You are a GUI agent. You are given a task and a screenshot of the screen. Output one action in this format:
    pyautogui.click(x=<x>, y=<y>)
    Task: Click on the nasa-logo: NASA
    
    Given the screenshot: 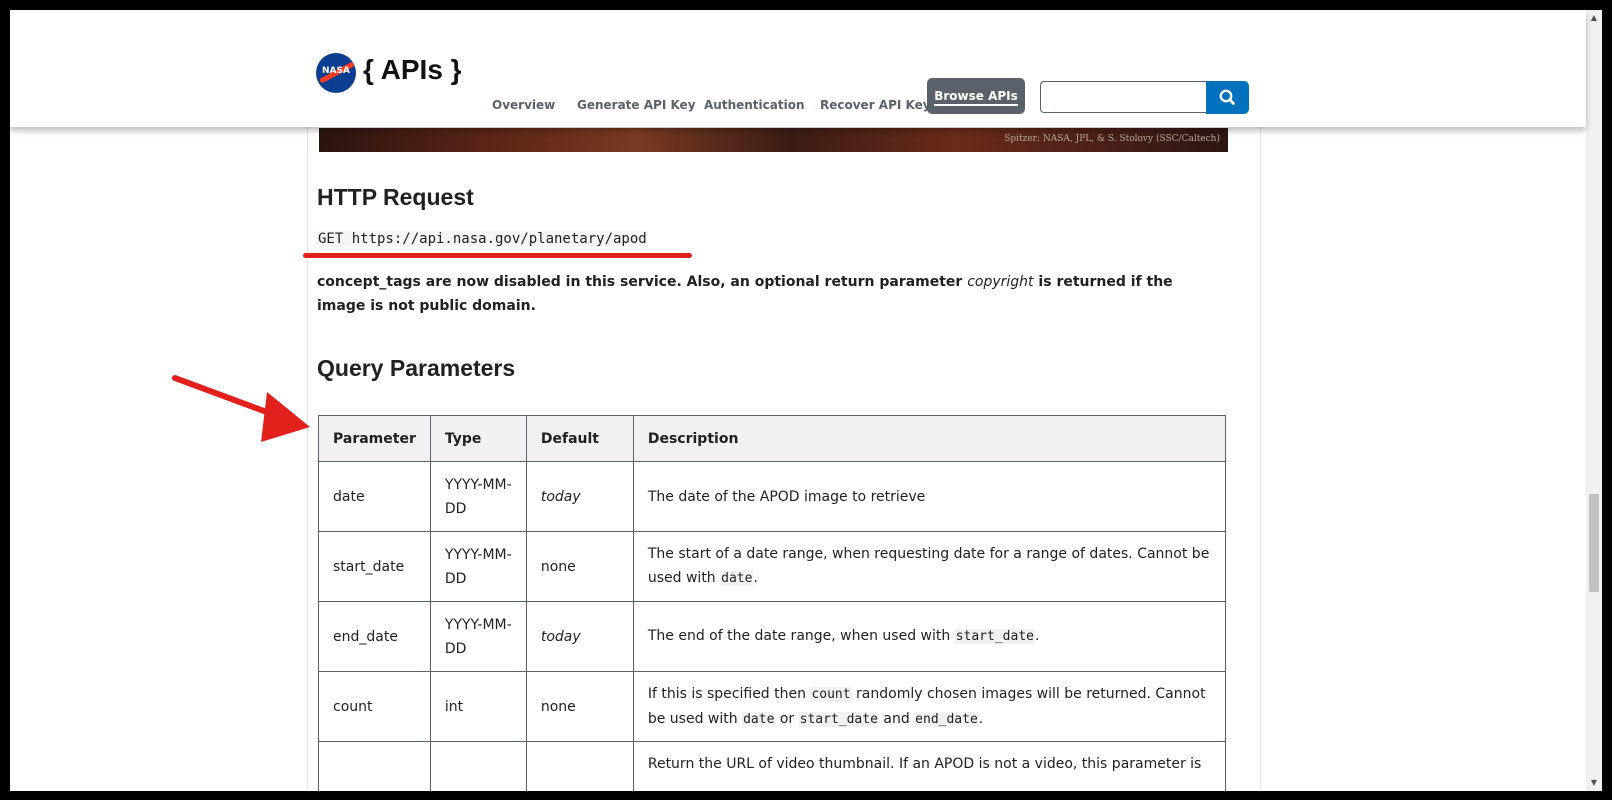 What is the action you would take?
    pyautogui.click(x=336, y=73)
    